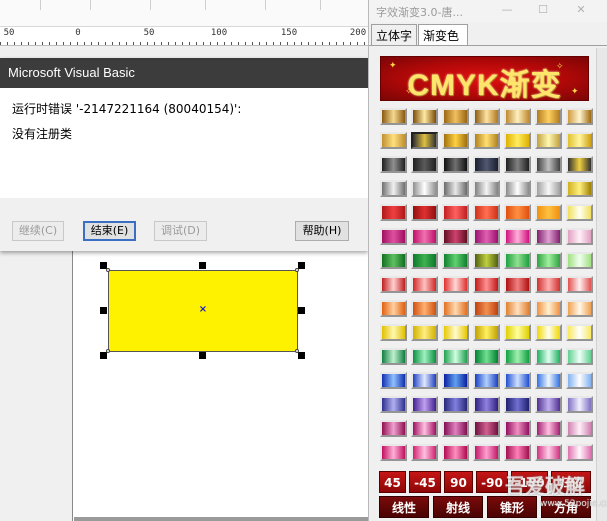  I want to click on close-icon: ✕, so click(581, 10).